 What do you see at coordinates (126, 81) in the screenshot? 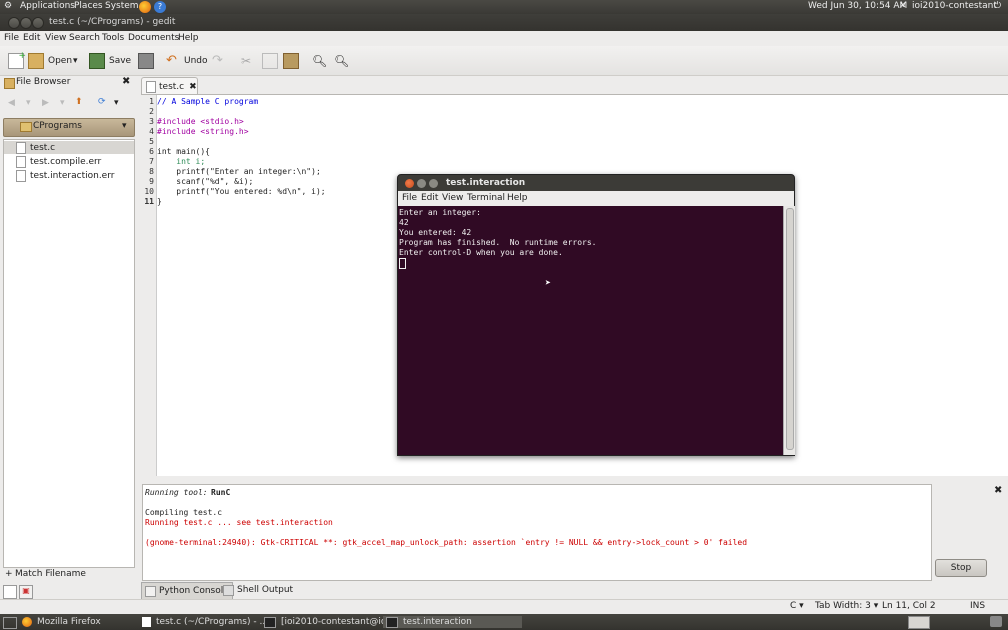
I see `close-side-panel-icon: ✖` at bounding box center [126, 81].